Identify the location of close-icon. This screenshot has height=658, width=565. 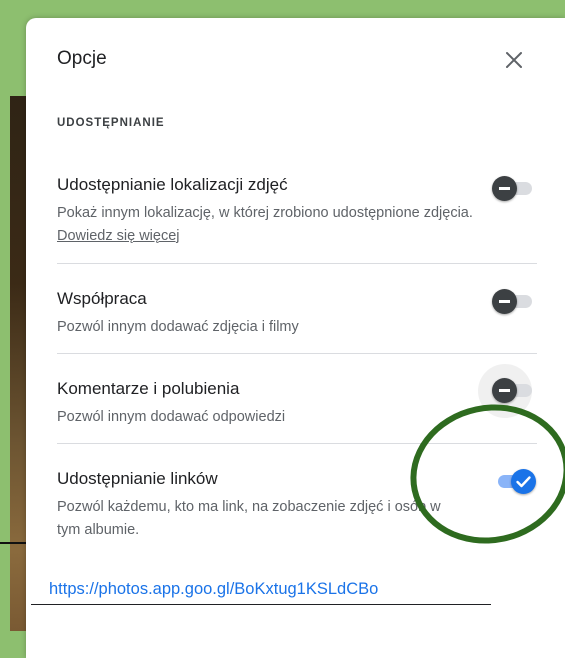
(514, 60).